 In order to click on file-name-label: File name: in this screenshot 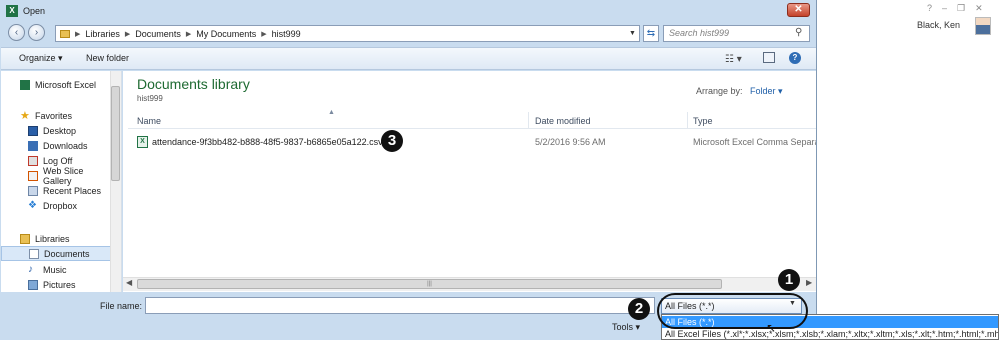, I will do `click(121, 306)`.